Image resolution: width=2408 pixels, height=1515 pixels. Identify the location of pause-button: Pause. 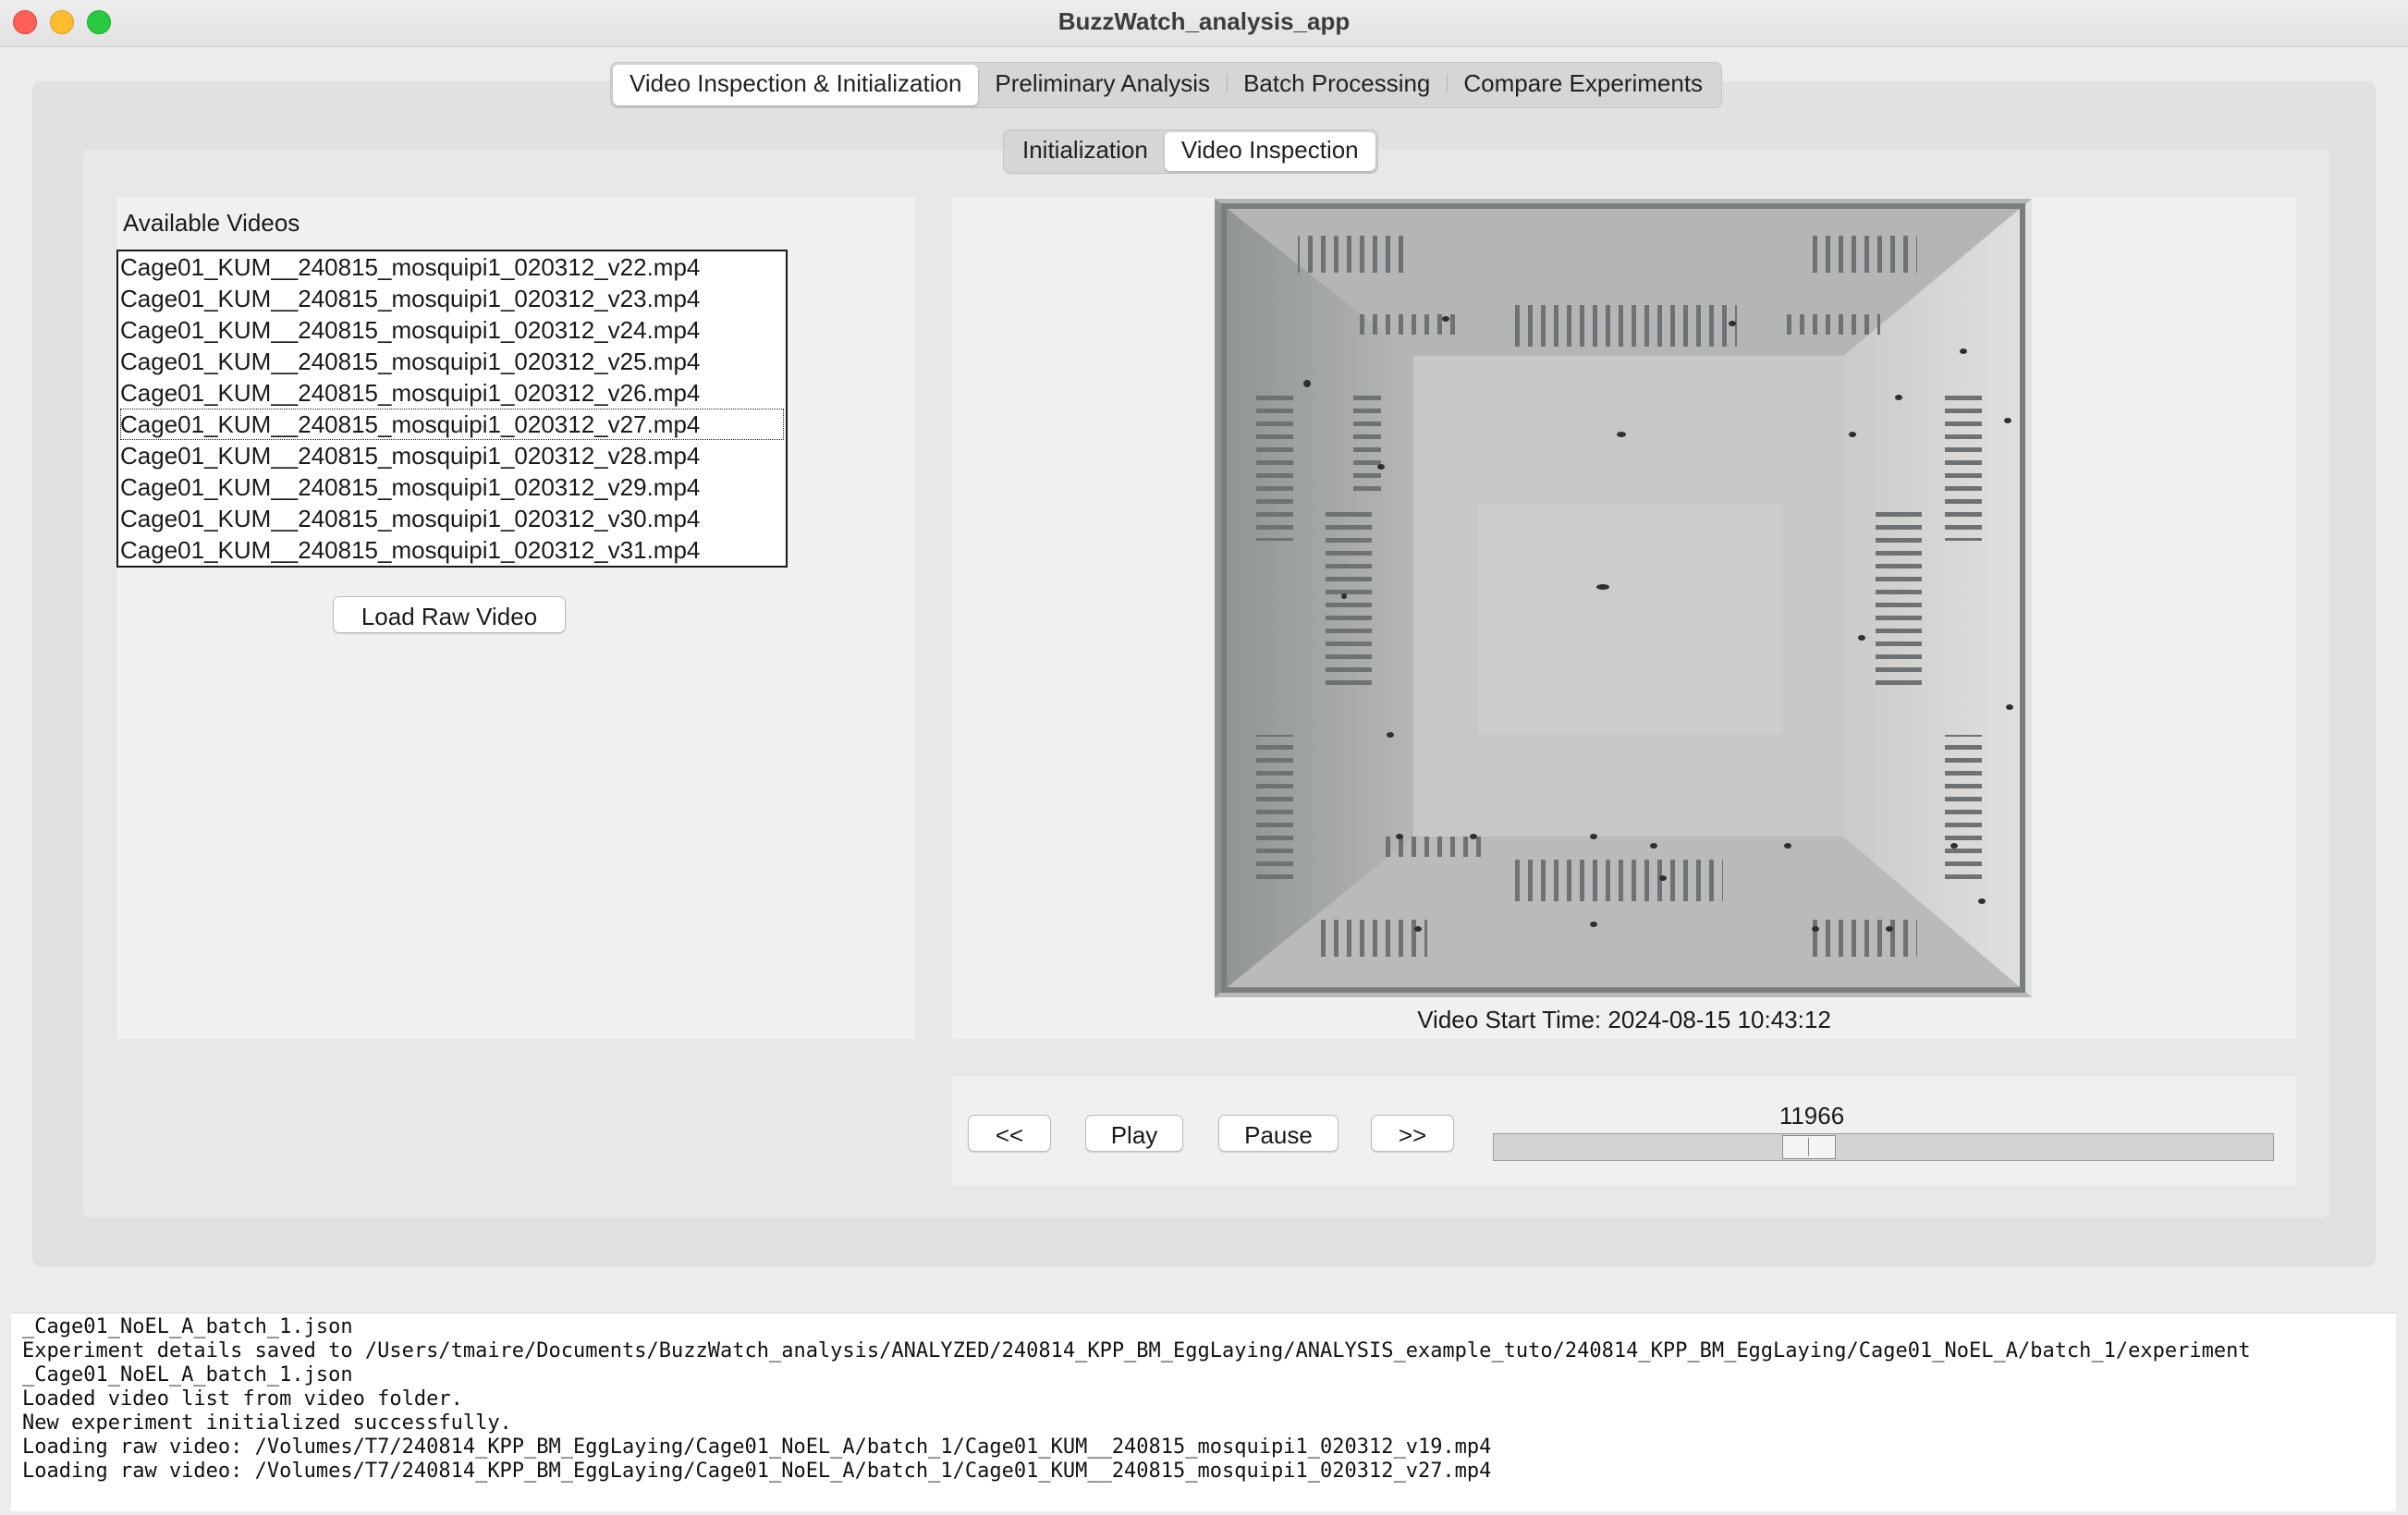
(1278, 1133).